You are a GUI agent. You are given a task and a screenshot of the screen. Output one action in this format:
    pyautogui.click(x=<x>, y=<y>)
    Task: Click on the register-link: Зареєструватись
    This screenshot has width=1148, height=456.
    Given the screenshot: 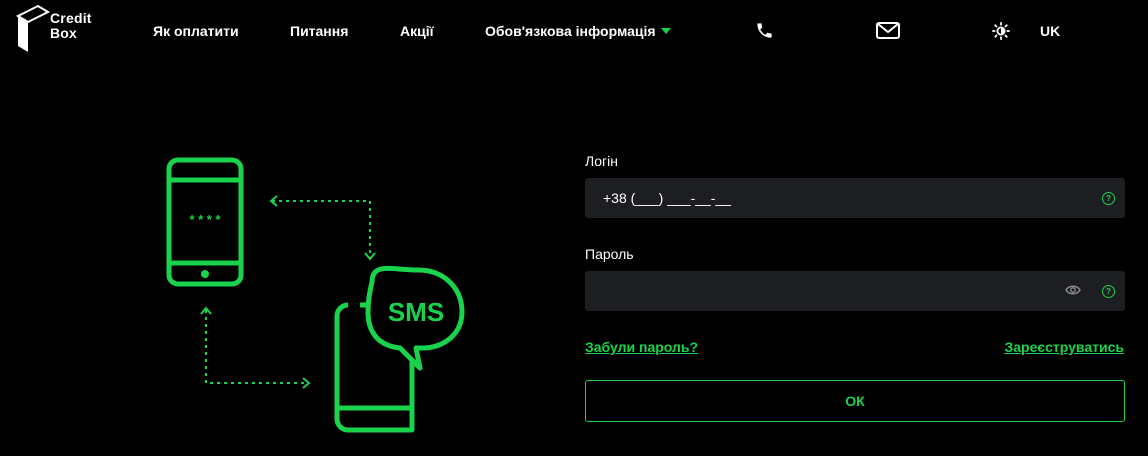 What is the action you would take?
    pyautogui.click(x=1065, y=347)
    